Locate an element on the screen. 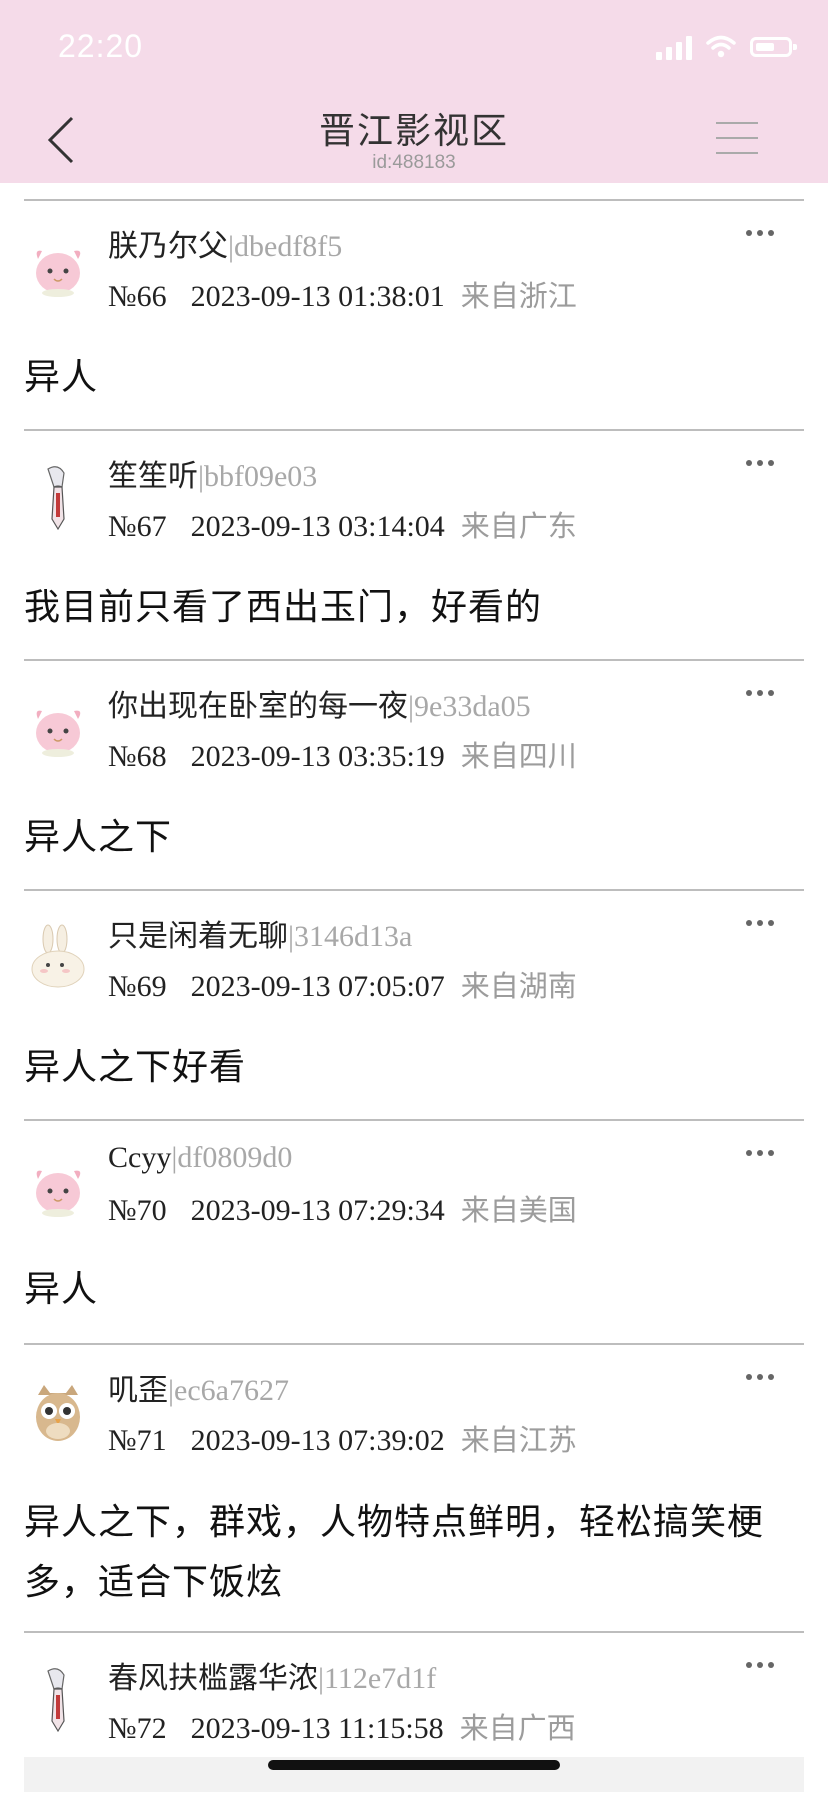  post-content: 异人之下 is located at coordinates (98, 837).